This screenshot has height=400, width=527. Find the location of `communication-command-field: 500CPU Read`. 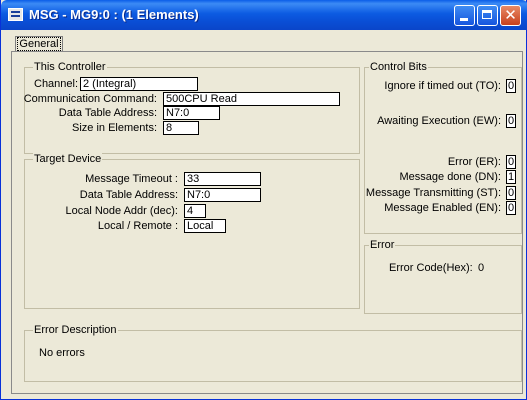

communication-command-field: 500CPU Read is located at coordinates (251, 99).